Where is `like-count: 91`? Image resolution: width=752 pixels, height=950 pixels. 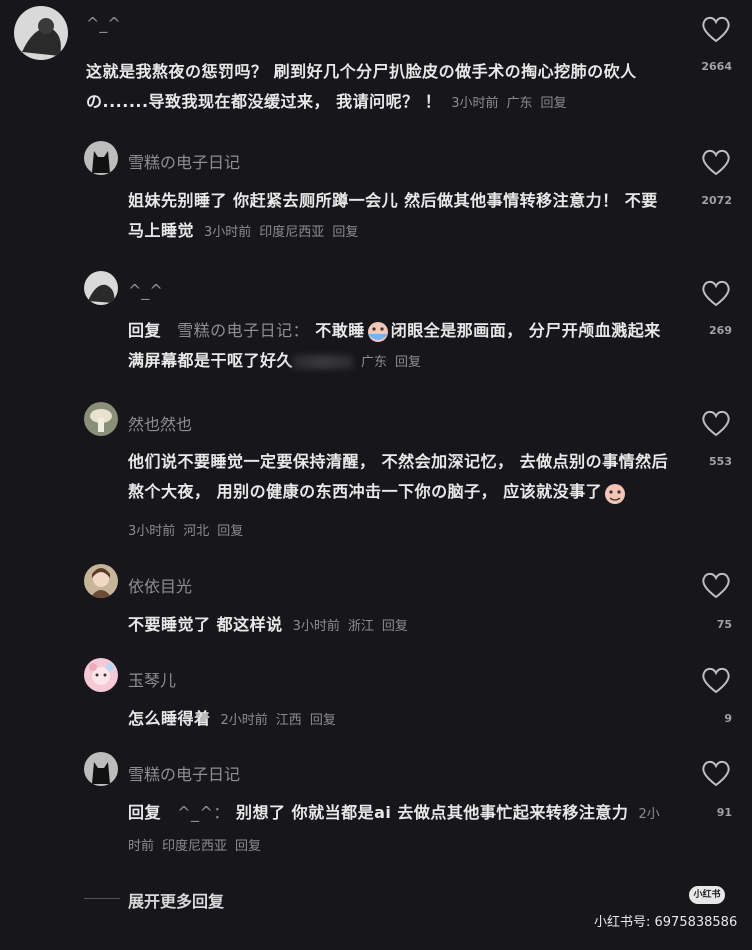 like-count: 91 is located at coordinates (724, 812).